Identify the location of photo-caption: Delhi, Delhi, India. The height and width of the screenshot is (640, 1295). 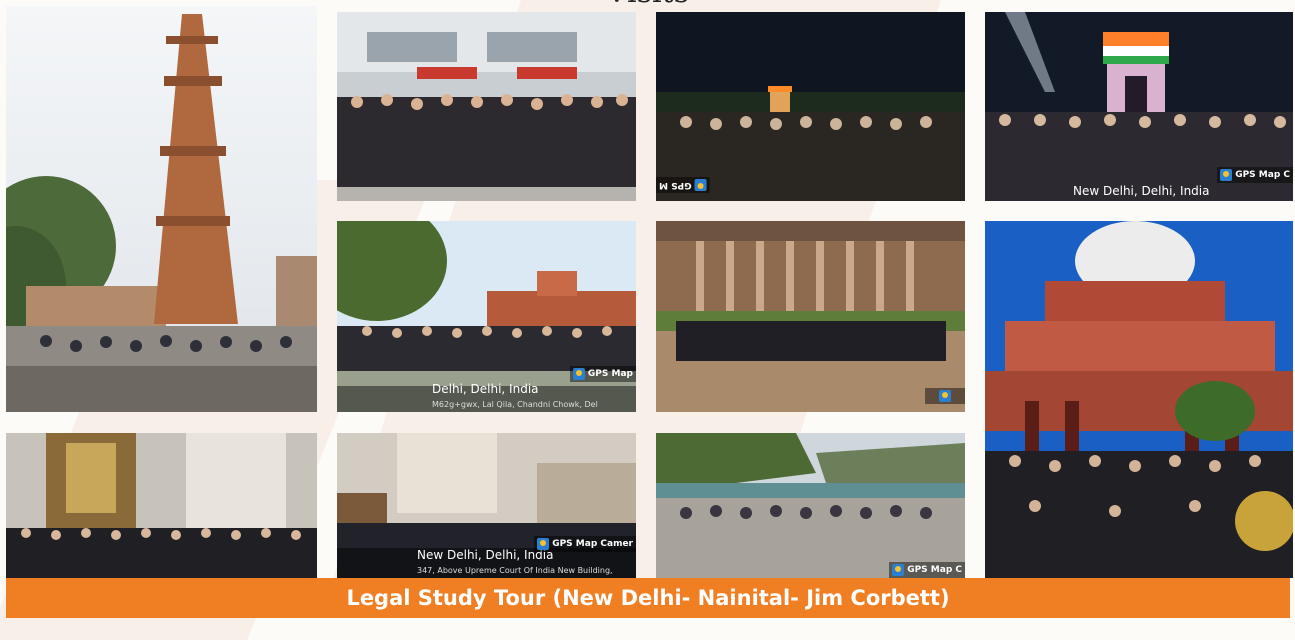
(485, 389).